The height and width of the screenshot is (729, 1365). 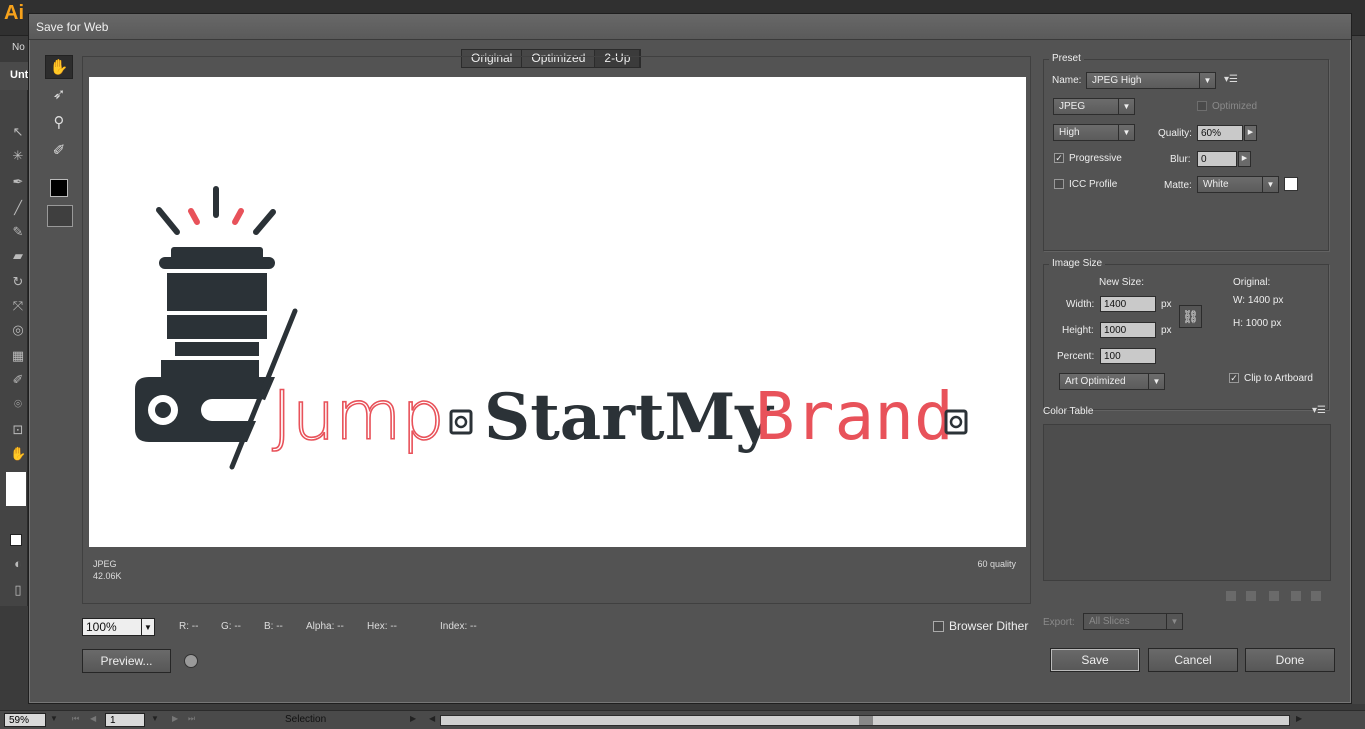 I want to click on matte-select: White ▼, so click(x=1238, y=184).